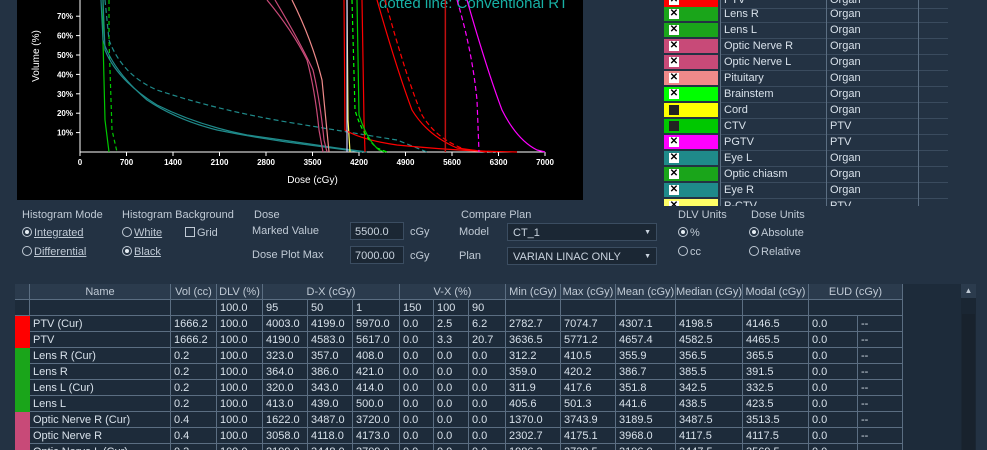 The width and height of the screenshot is (987, 450). I want to click on white-radio: White, so click(142, 233).